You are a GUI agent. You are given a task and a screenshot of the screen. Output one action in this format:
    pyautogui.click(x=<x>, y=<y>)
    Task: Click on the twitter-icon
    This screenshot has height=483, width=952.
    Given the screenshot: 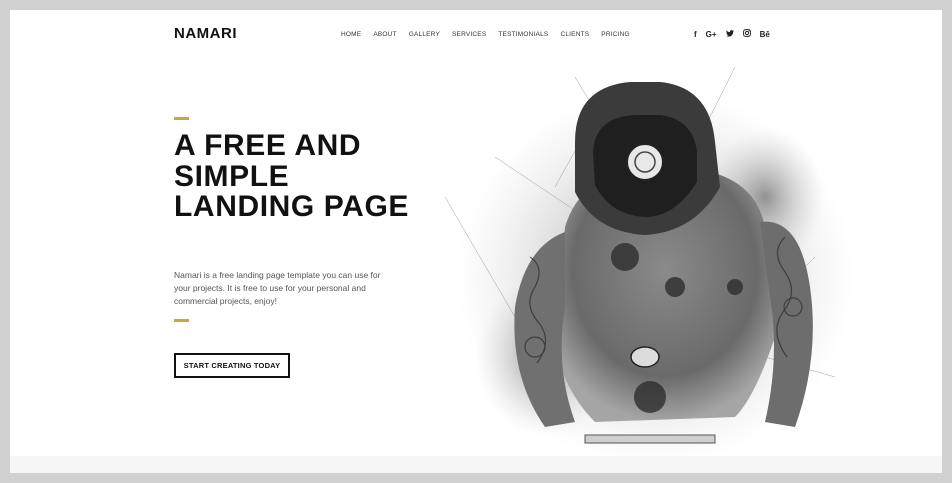 What is the action you would take?
    pyautogui.click(x=729, y=34)
    